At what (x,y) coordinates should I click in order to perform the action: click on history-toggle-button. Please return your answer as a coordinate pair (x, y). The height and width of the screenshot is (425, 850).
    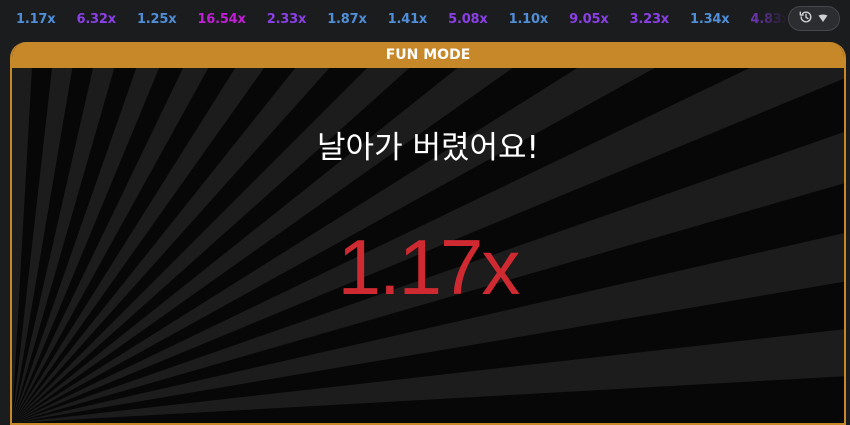
    Looking at the image, I should click on (814, 18).